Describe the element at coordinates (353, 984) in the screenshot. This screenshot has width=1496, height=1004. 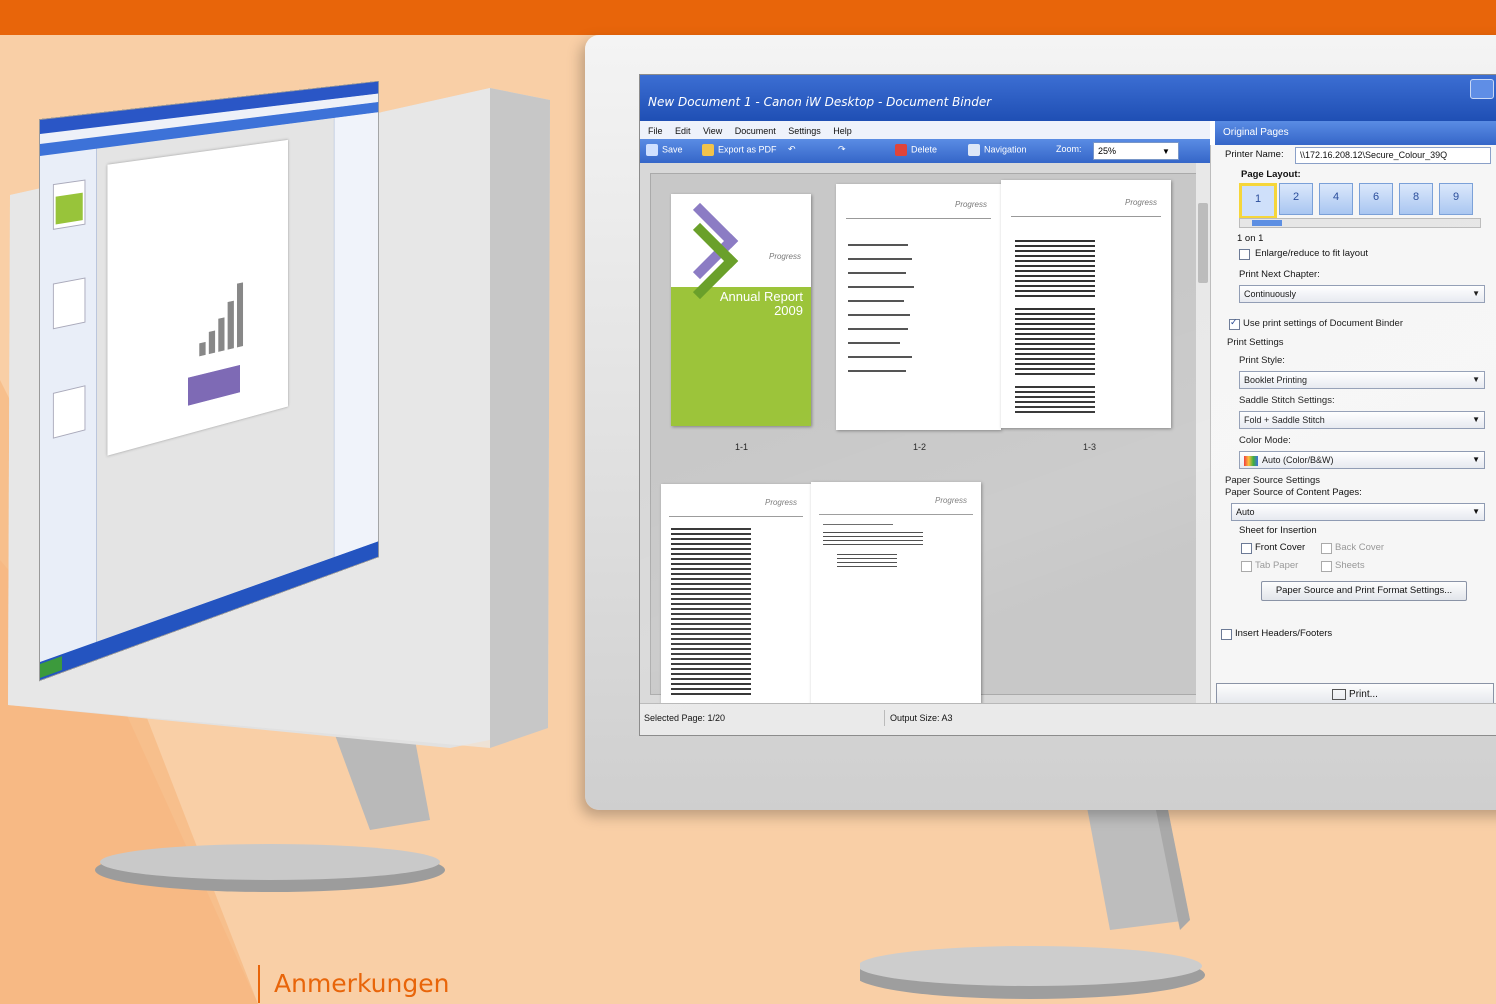
I see `caption: Anmerkungen` at that location.